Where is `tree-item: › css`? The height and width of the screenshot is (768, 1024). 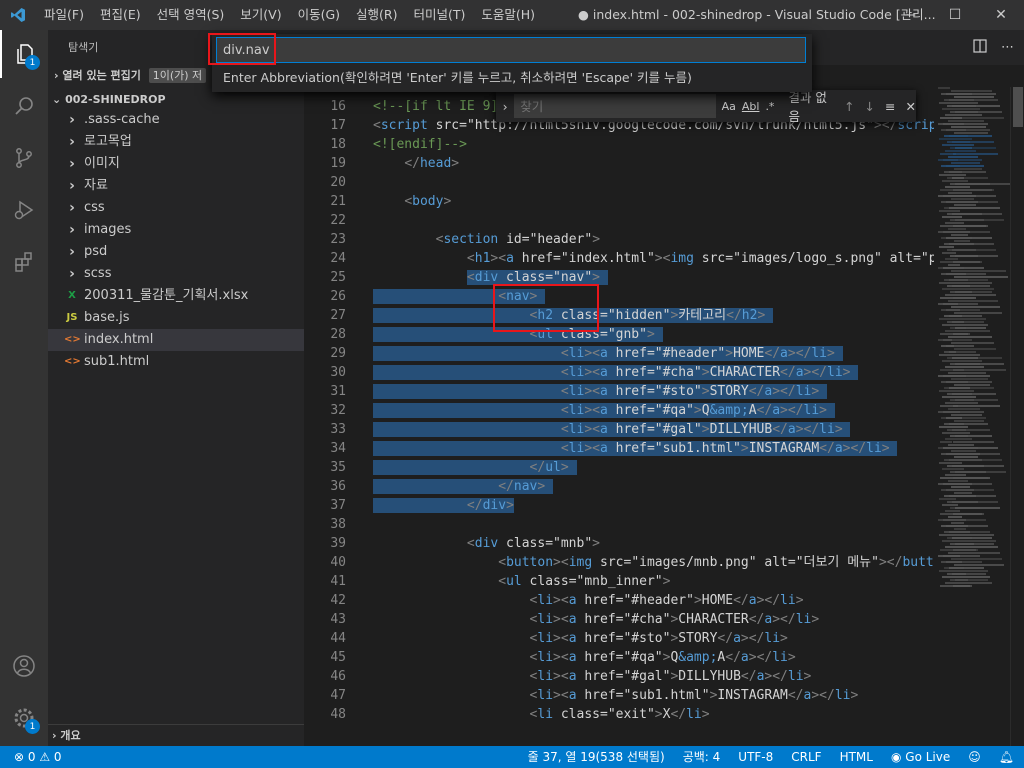
tree-item: › css is located at coordinates (176, 208).